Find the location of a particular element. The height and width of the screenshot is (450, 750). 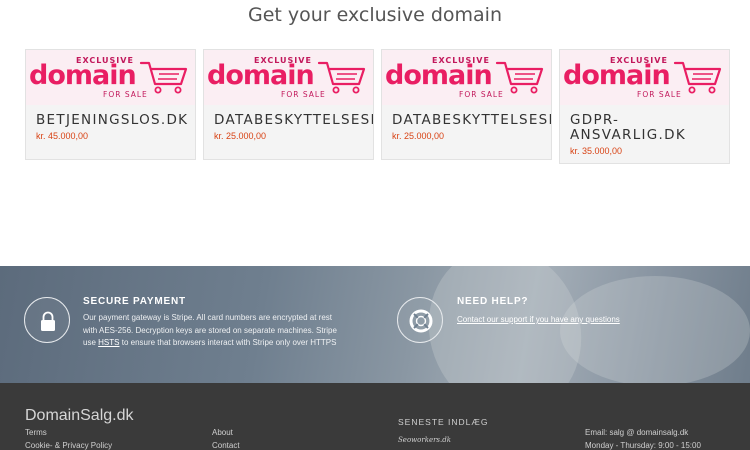

about-link: About is located at coordinates (222, 432).